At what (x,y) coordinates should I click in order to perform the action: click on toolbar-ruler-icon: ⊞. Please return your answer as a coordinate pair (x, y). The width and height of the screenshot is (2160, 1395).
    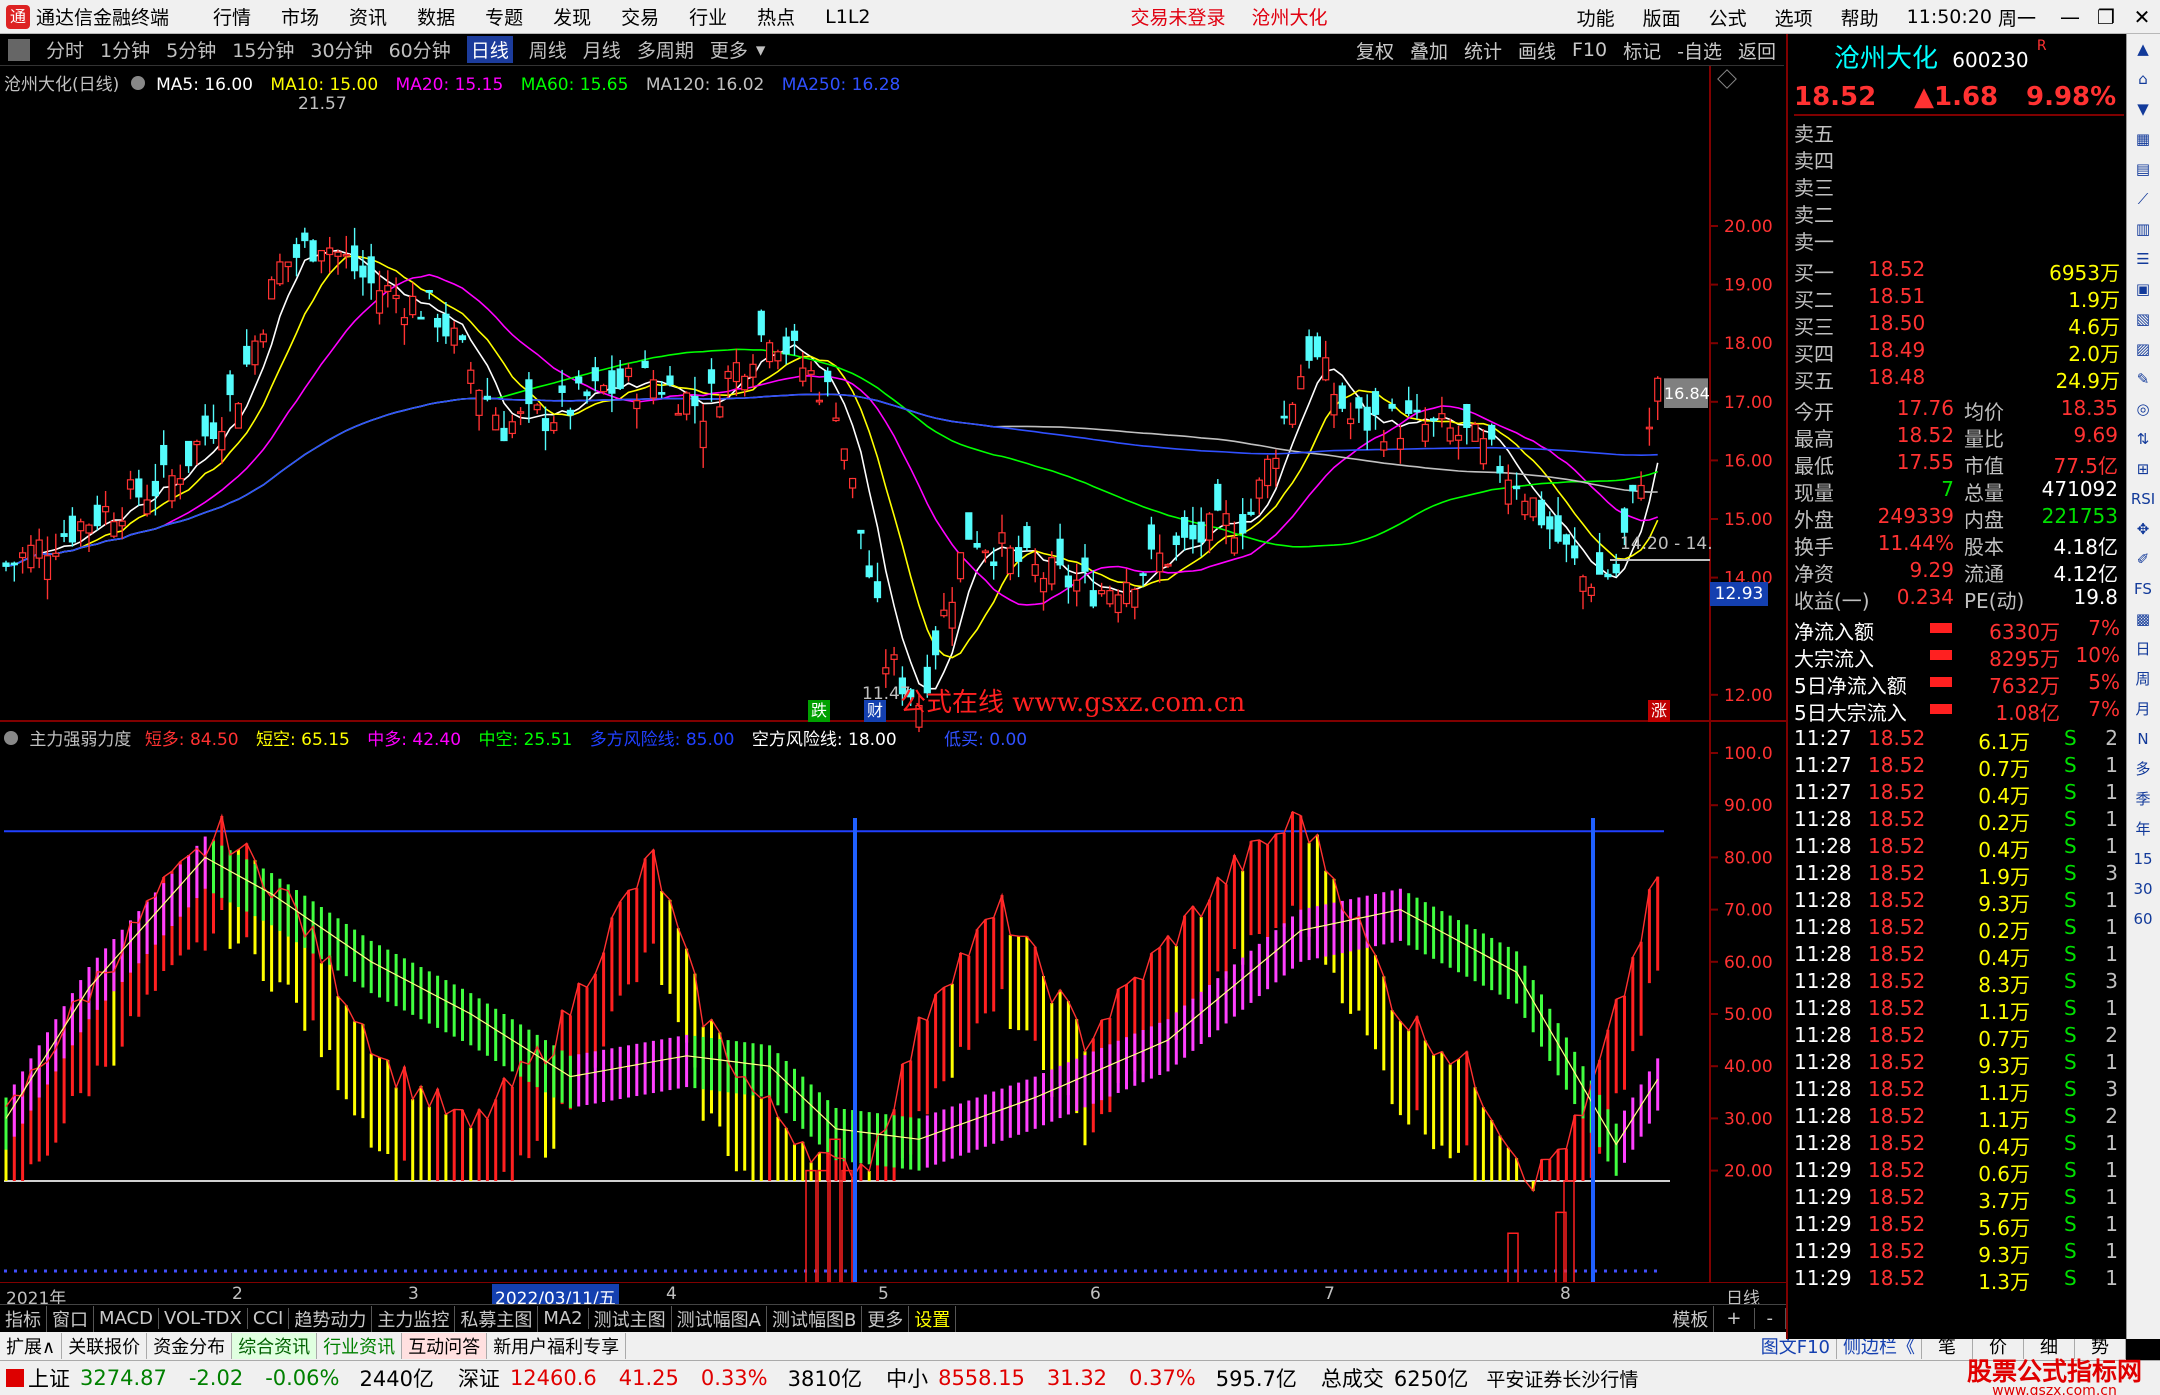
    Looking at the image, I should click on (2143, 469).